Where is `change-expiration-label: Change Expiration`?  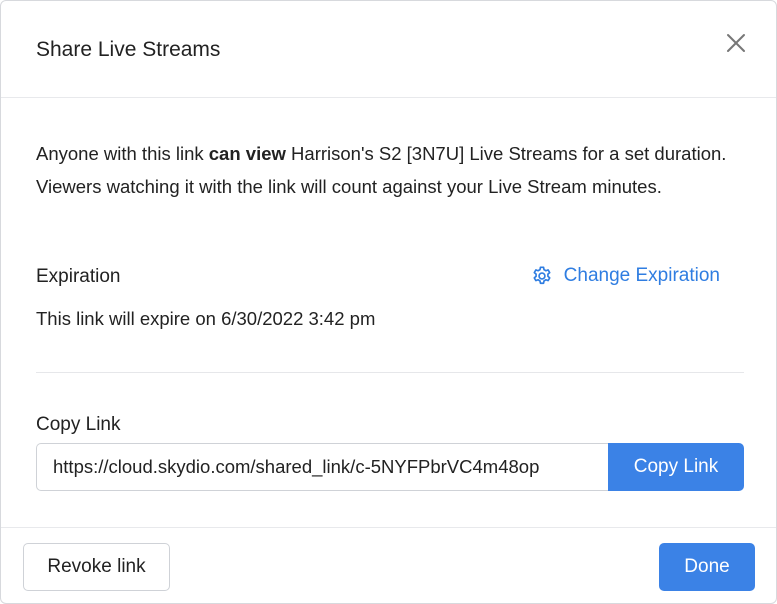
change-expiration-label: Change Expiration is located at coordinates (641, 275).